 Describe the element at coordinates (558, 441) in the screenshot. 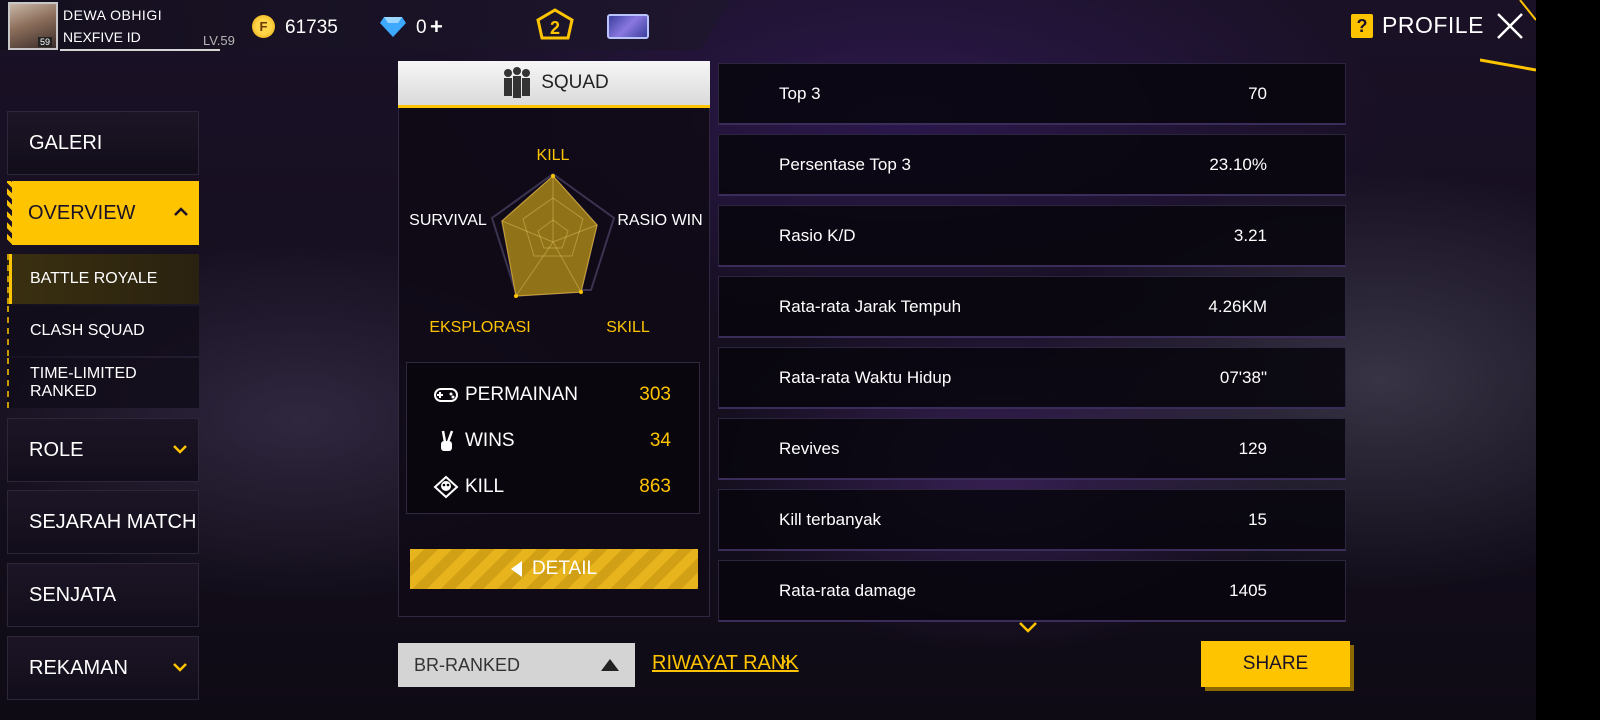

I see `summary-row-wins: WINS 34` at that location.